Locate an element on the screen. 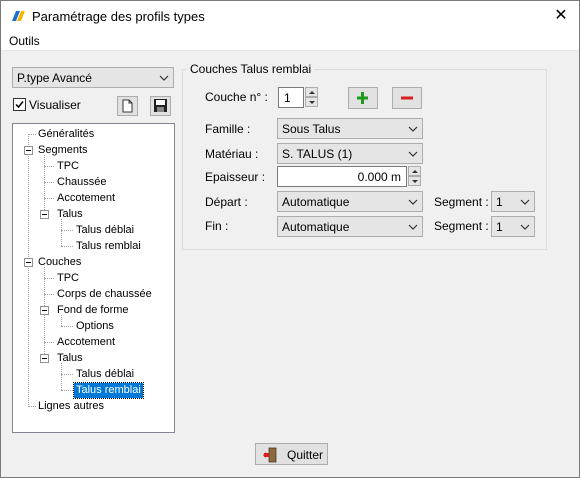  visualiser-checkbox is located at coordinates (19, 104).